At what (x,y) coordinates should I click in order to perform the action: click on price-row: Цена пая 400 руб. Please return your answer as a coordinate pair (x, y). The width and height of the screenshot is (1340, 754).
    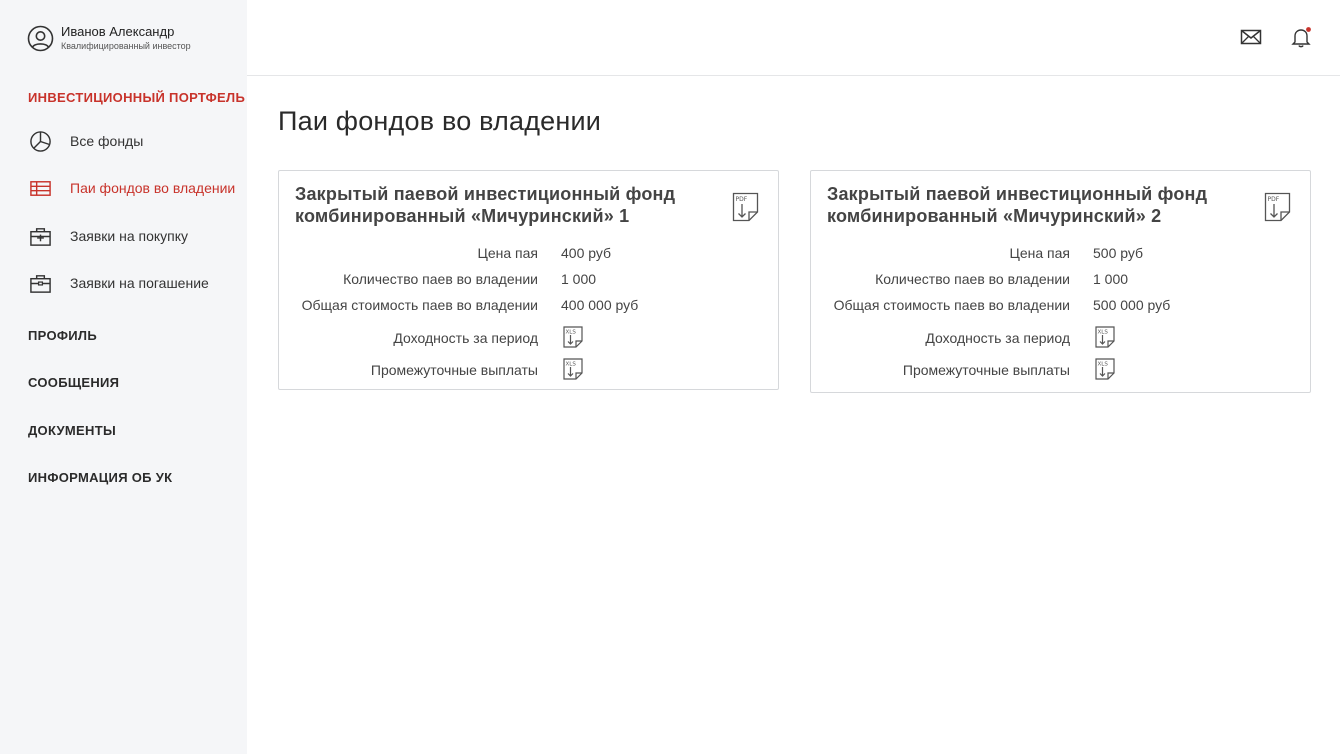
    Looking at the image, I should click on (528, 254).